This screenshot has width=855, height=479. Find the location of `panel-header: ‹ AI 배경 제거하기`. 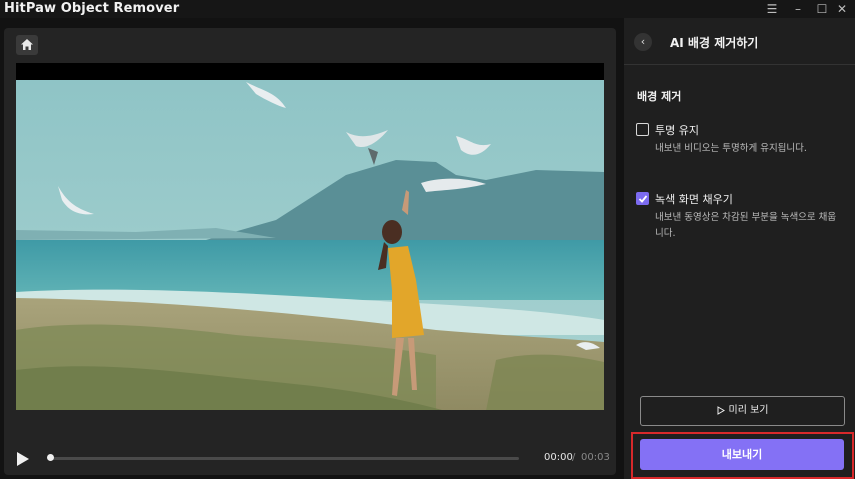

panel-header: ‹ AI 배경 제거하기 is located at coordinates (739, 41).